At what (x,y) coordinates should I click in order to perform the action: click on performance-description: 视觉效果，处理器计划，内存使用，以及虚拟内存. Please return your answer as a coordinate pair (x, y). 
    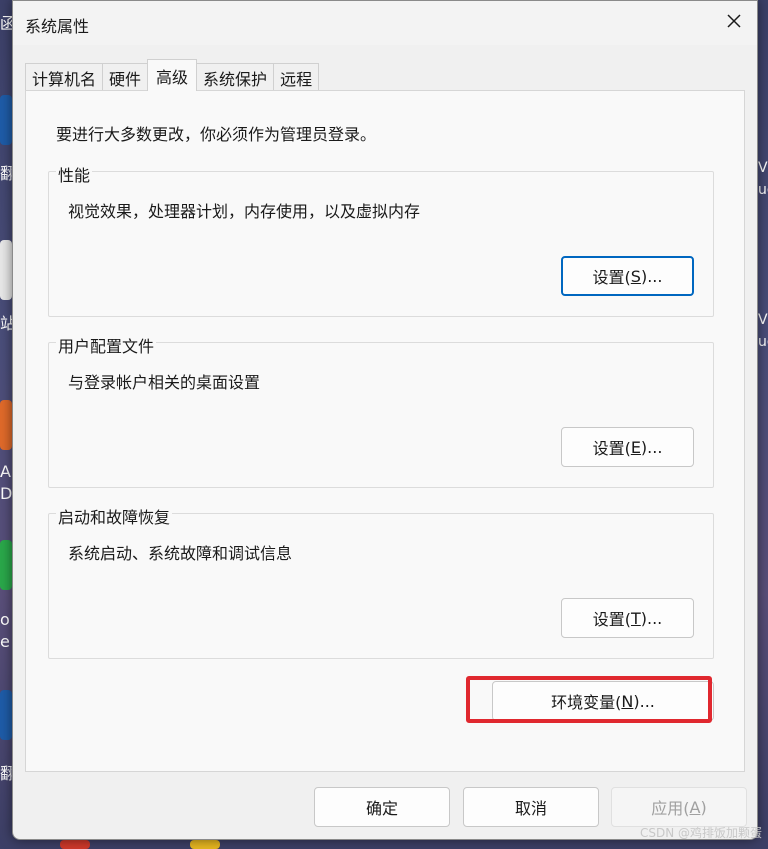
    Looking at the image, I should click on (244, 211).